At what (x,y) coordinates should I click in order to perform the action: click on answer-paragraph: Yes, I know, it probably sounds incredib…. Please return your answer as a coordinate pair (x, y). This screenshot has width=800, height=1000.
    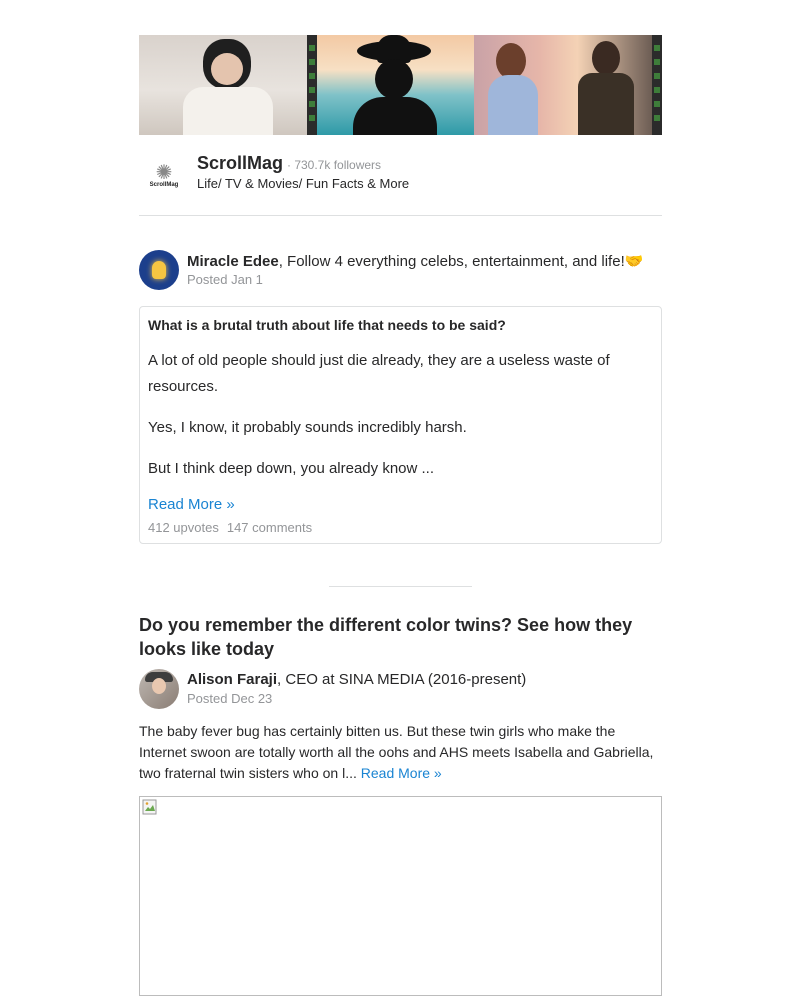
    Looking at the image, I should click on (307, 427).